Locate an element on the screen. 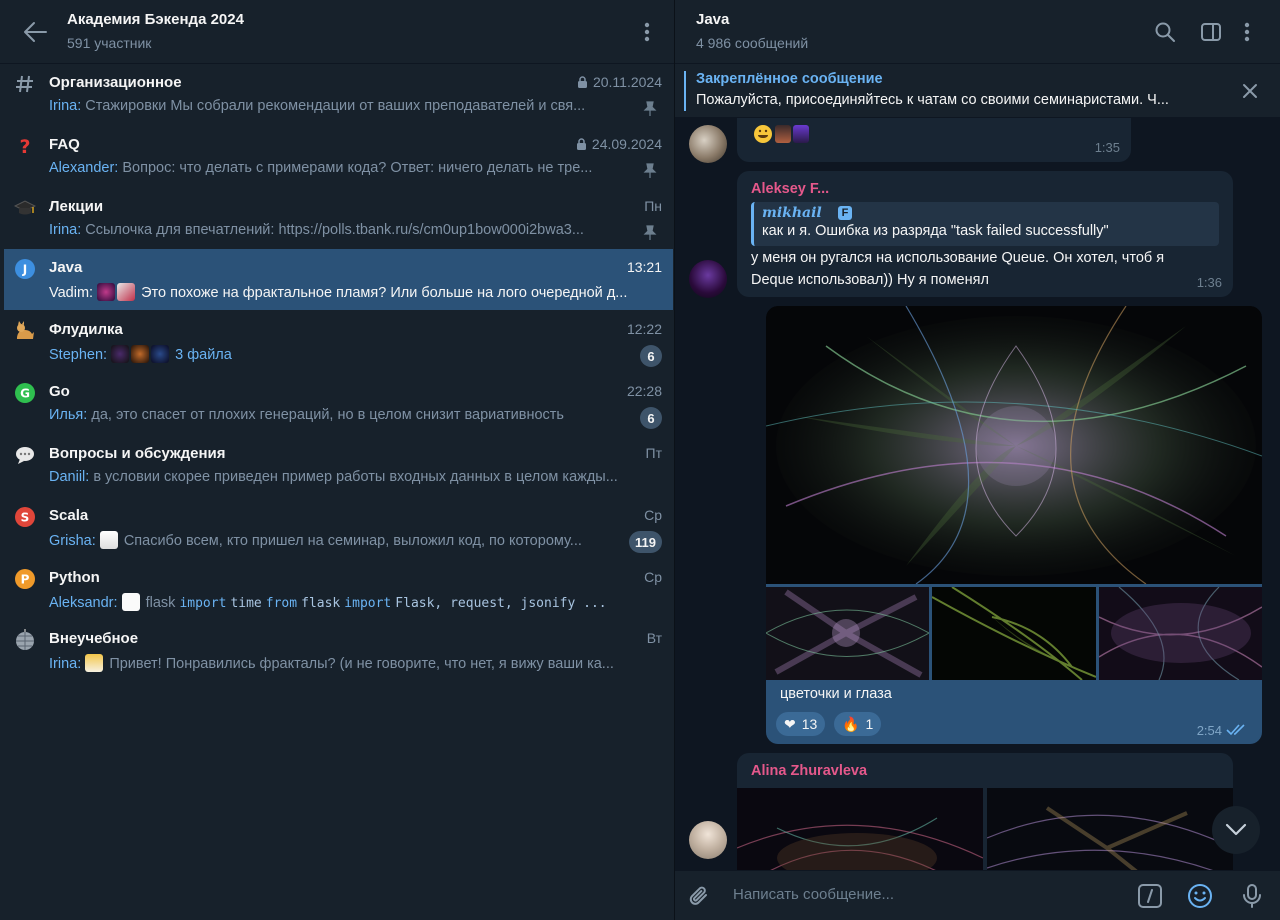 The image size is (1280, 920). topic-preview: Stephen: 3 файла is located at coordinates (340, 354).